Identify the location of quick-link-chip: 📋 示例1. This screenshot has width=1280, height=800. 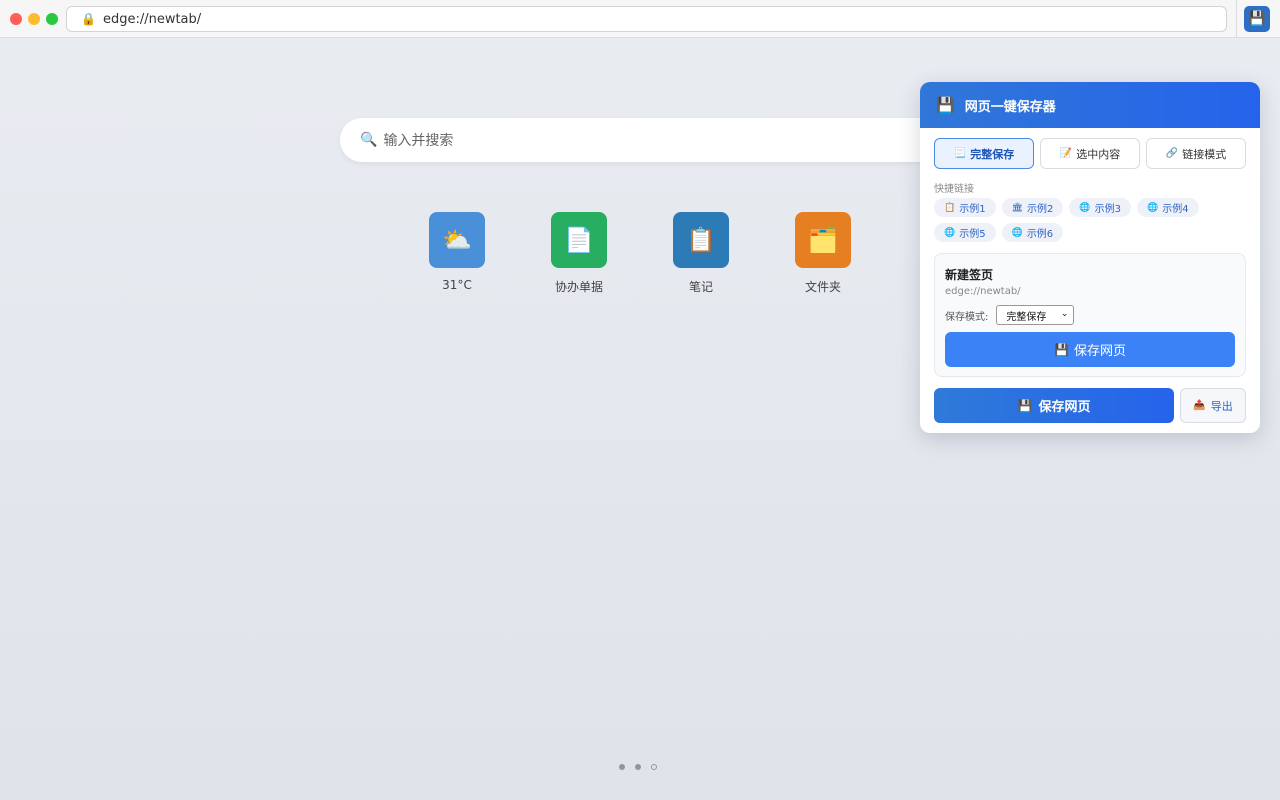
(965, 207).